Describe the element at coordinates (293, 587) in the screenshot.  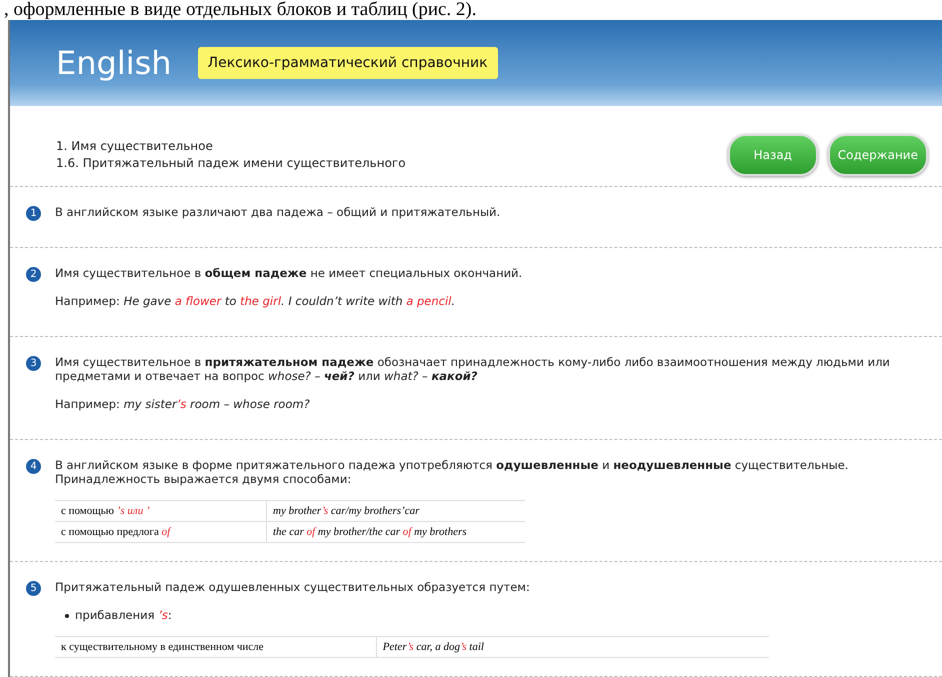
I see `paragraph-text: Притяжательный падеж одушевленных существительных образуется путем:` at that location.